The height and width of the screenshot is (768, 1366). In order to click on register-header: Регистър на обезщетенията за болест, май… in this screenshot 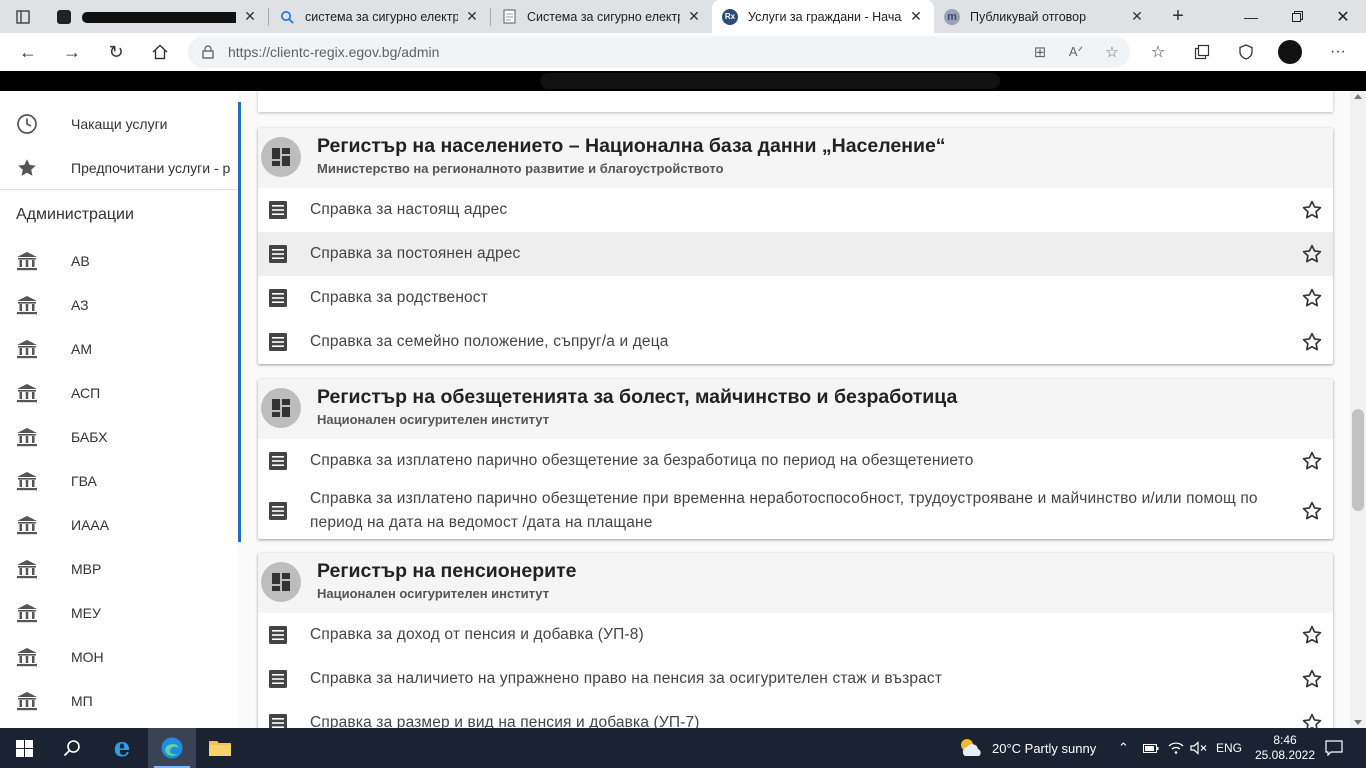, I will do `click(795, 409)`.